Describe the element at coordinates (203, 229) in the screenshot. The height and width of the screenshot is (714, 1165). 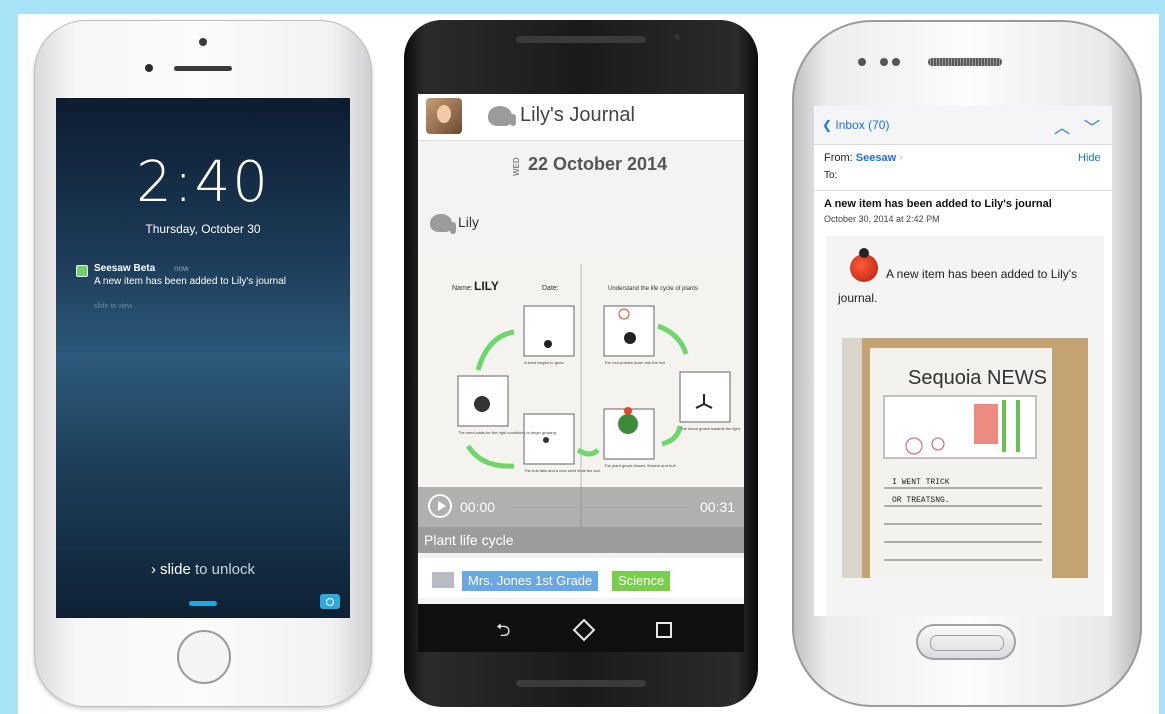
I see `lock-date: Thursday, October 30` at that location.